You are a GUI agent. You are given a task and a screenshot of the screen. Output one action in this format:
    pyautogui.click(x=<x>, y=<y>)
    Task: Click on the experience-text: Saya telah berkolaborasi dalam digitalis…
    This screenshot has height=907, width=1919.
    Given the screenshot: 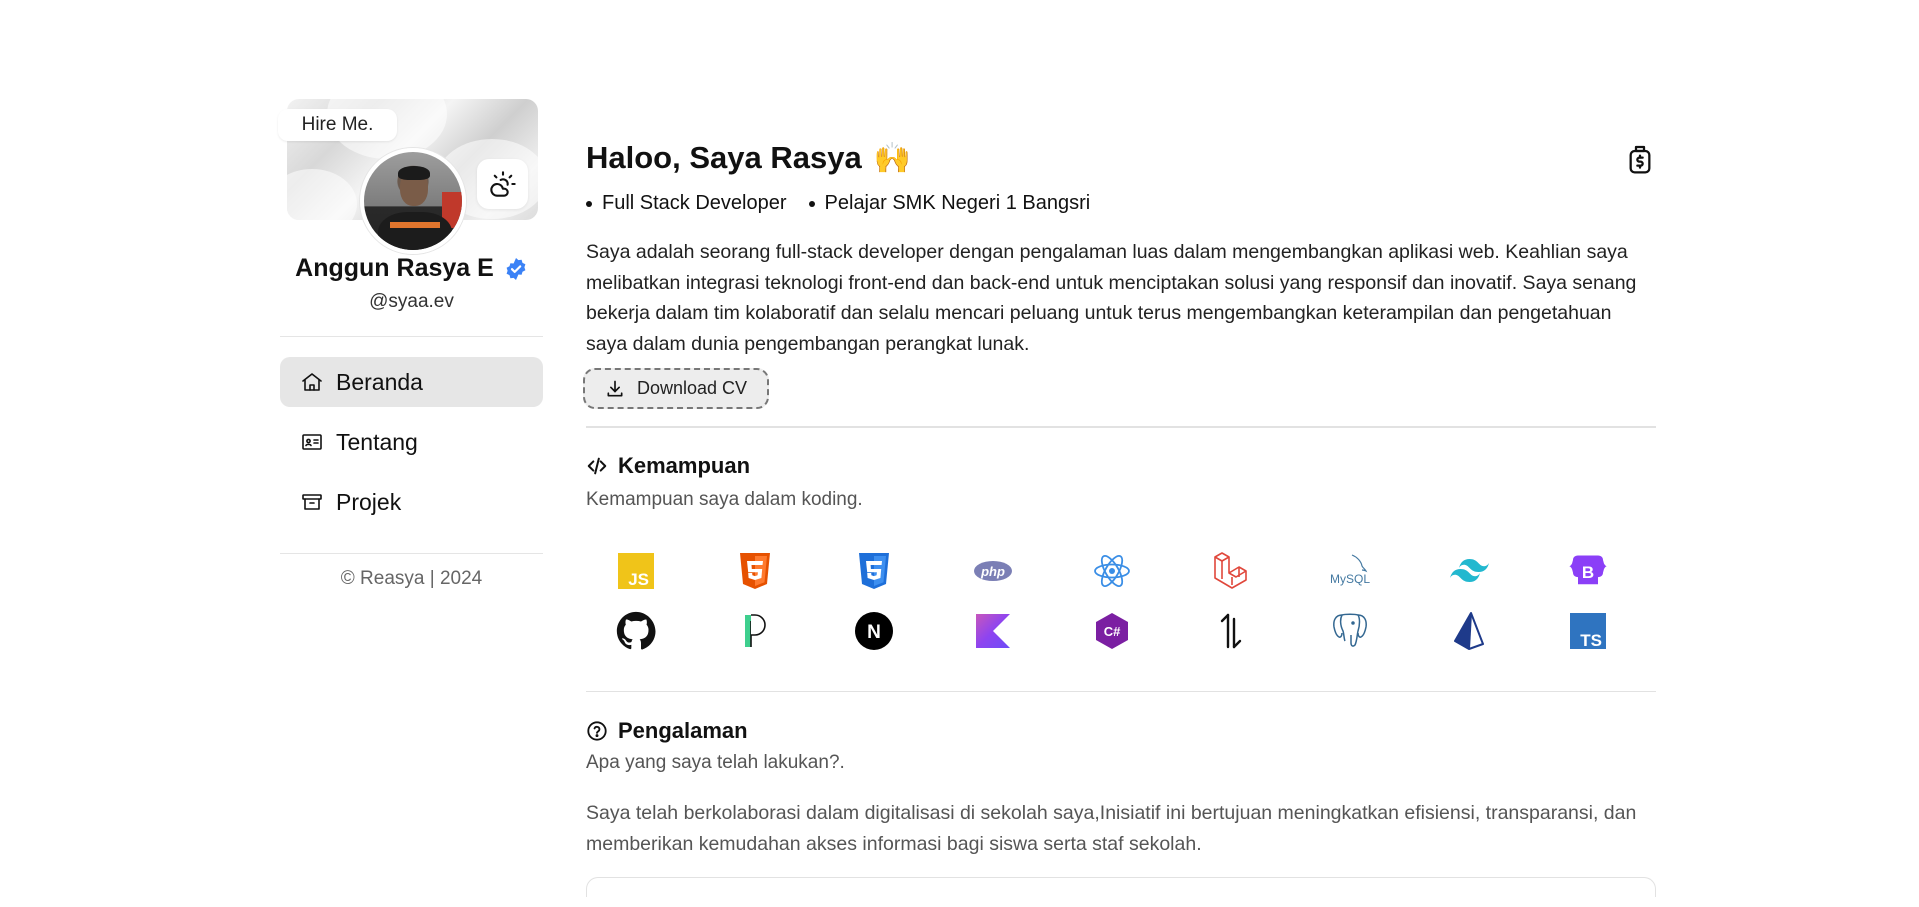 What is the action you would take?
    pyautogui.click(x=1111, y=828)
    